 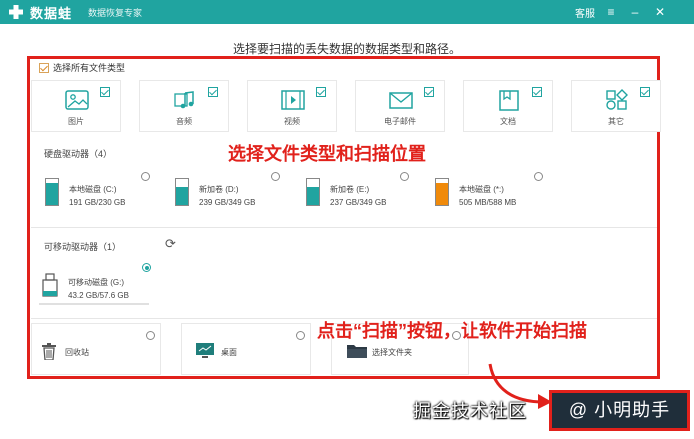 I want to click on drive-name: 可移动磁盘 (G:), so click(x=96, y=282).